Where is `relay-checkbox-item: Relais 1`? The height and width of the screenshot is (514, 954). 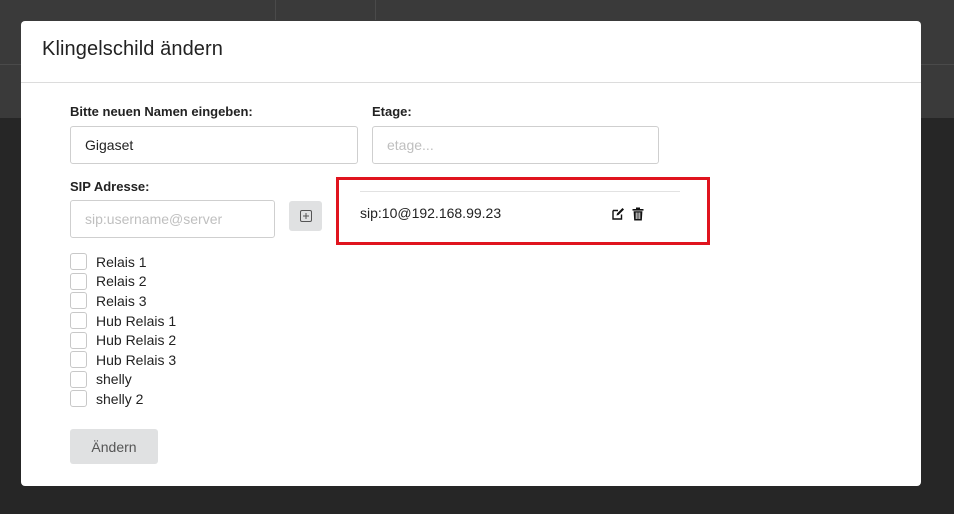
relay-checkbox-item: Relais 1 is located at coordinates (123, 262).